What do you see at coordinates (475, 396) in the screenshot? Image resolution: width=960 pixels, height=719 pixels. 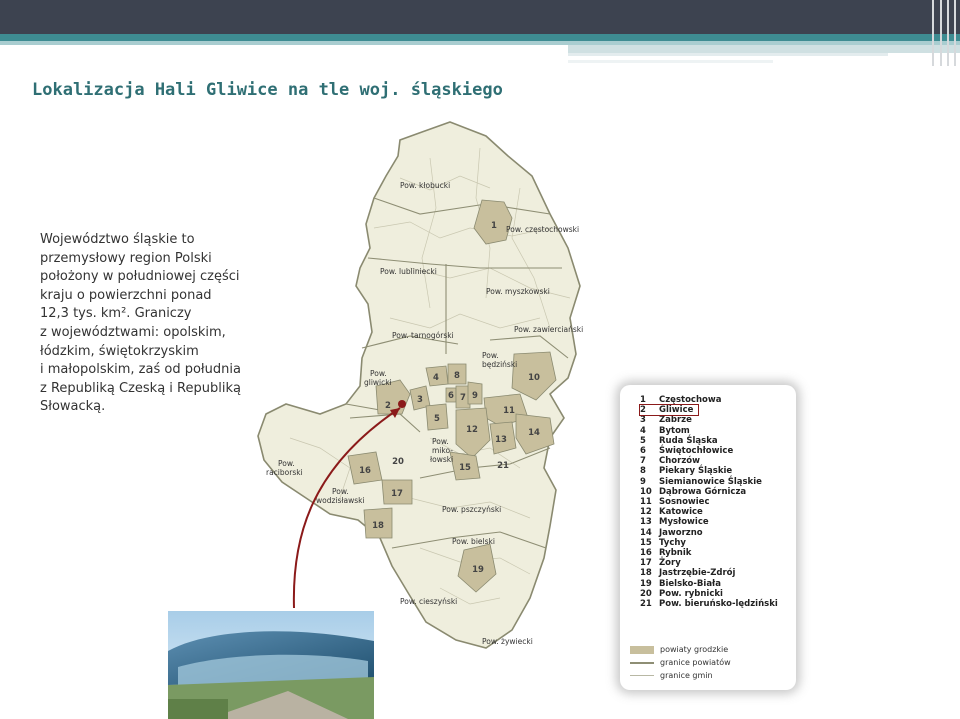 I see `map-number: 9` at bounding box center [475, 396].